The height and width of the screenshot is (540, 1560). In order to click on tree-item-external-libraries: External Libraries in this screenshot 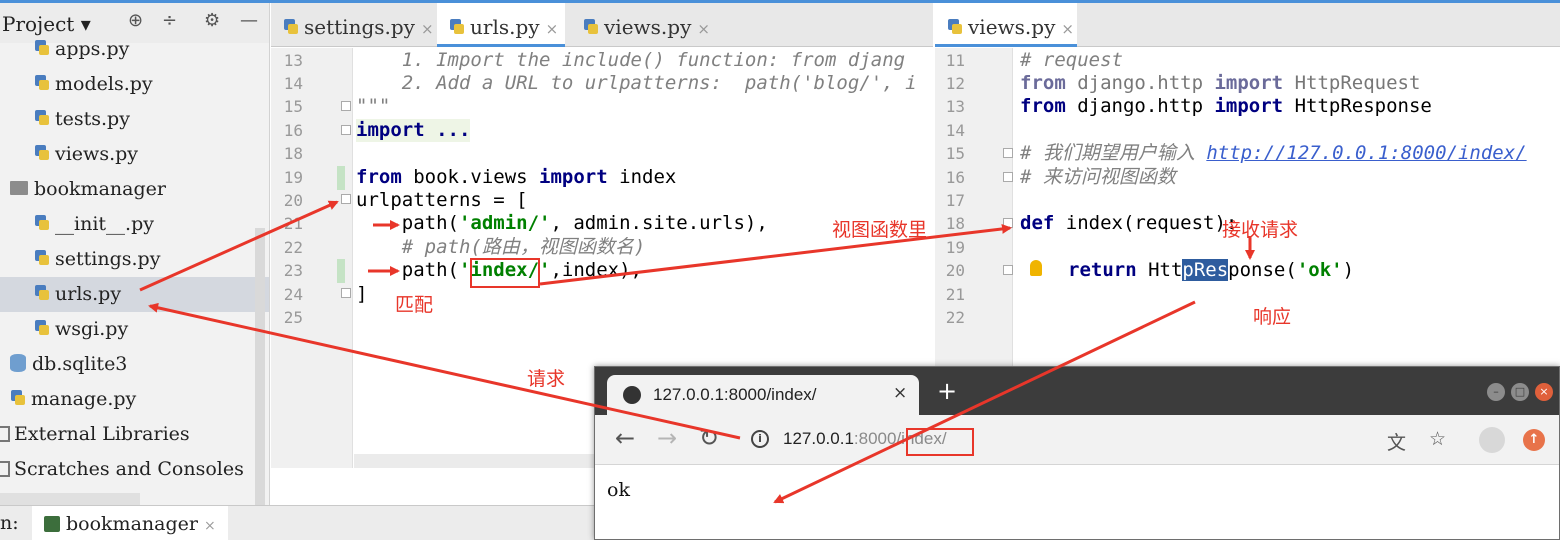, I will do `click(95, 434)`.